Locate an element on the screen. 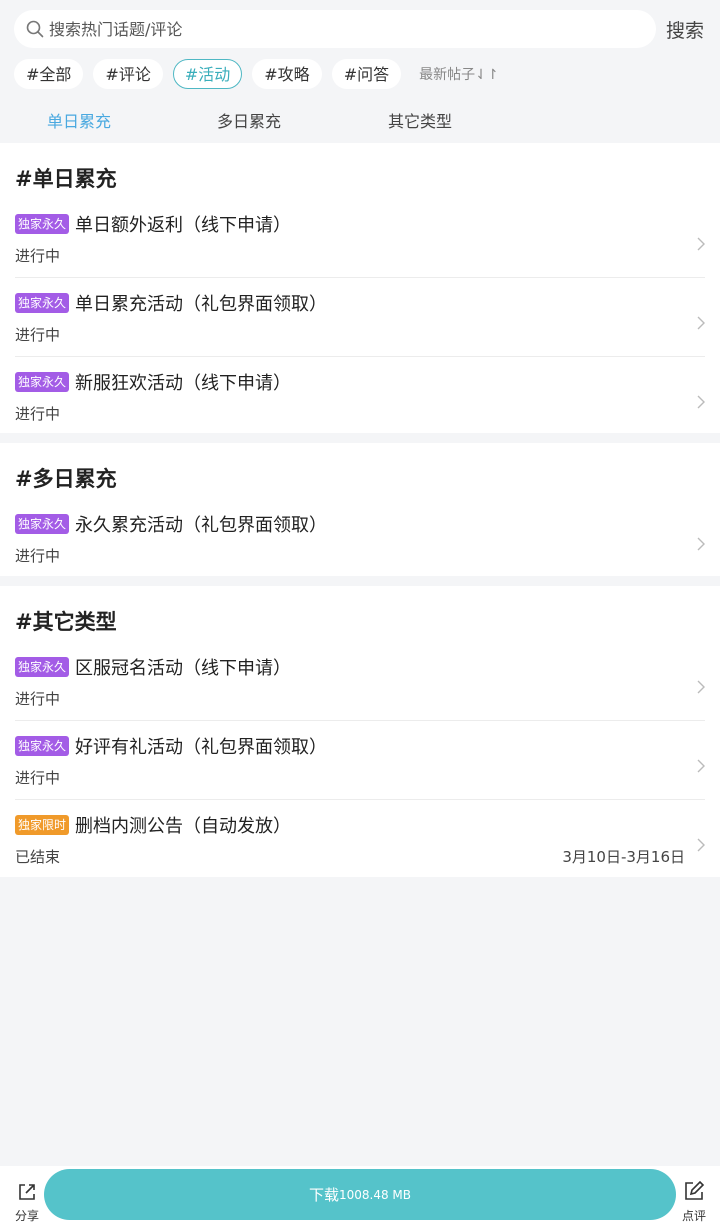 Image resolution: width=720 pixels, height=1227 pixels. chip-comments: #评论 is located at coordinates (128, 74).